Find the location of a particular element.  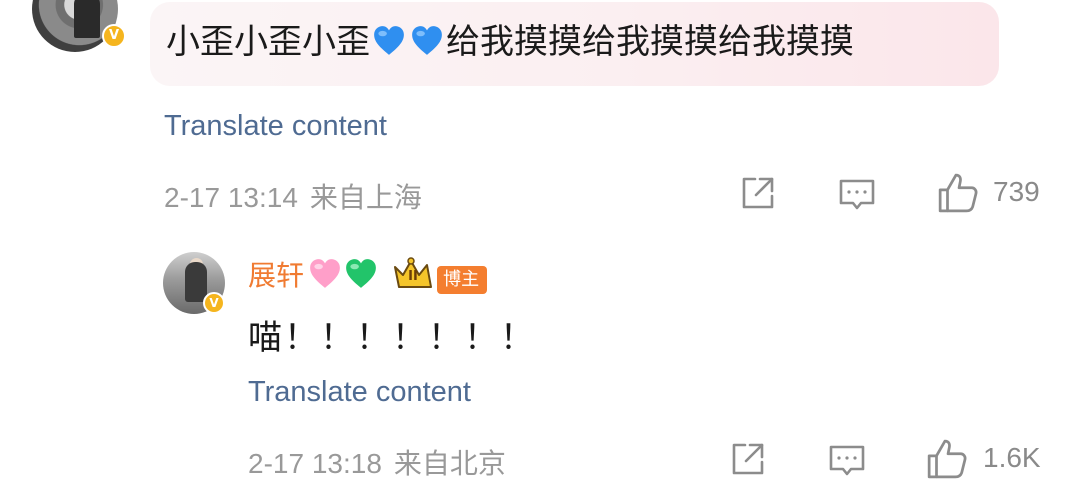

crown-badge-icon: II is located at coordinates (415, 274).